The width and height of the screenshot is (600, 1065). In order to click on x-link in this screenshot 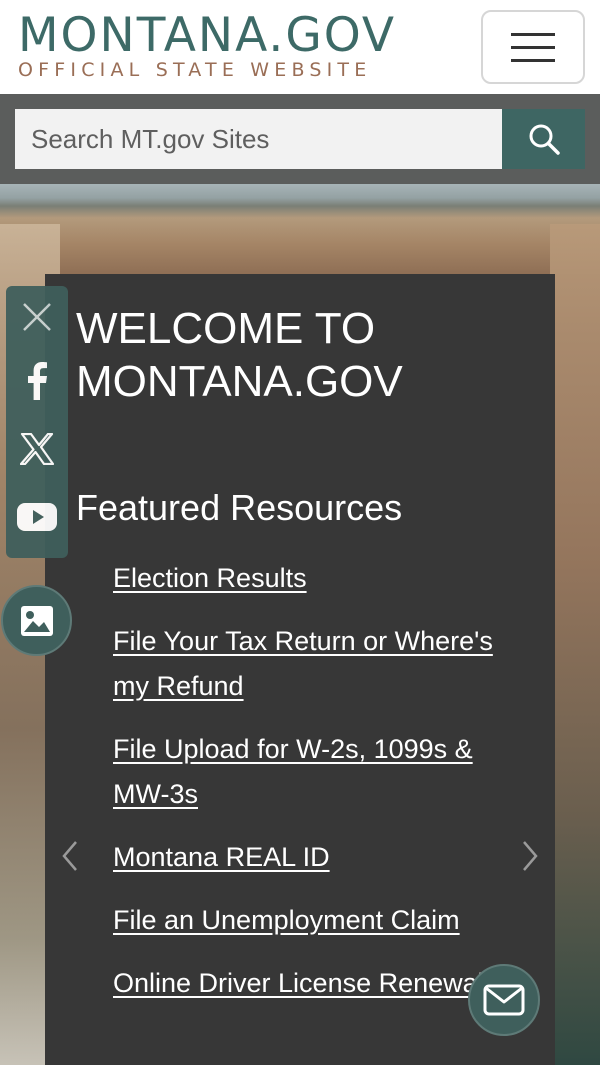, I will do `click(37, 449)`.